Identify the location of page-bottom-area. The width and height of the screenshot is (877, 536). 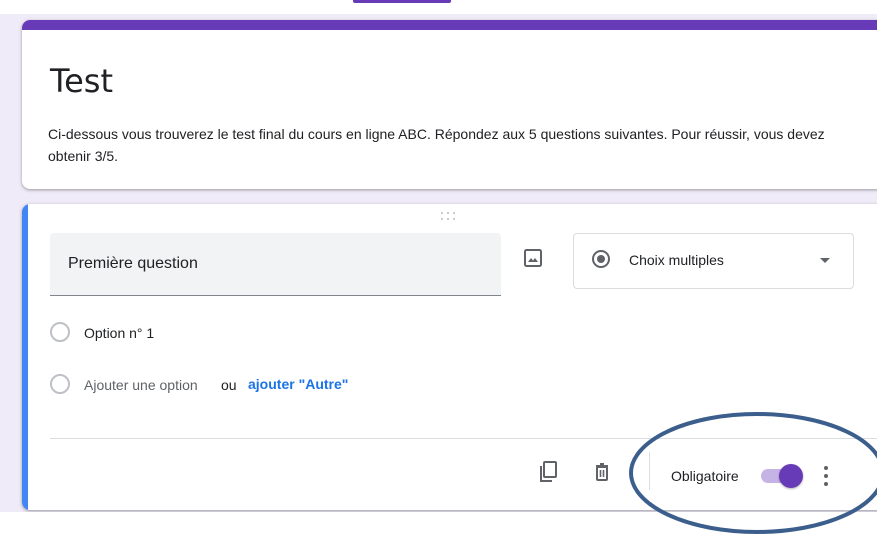
(438, 524).